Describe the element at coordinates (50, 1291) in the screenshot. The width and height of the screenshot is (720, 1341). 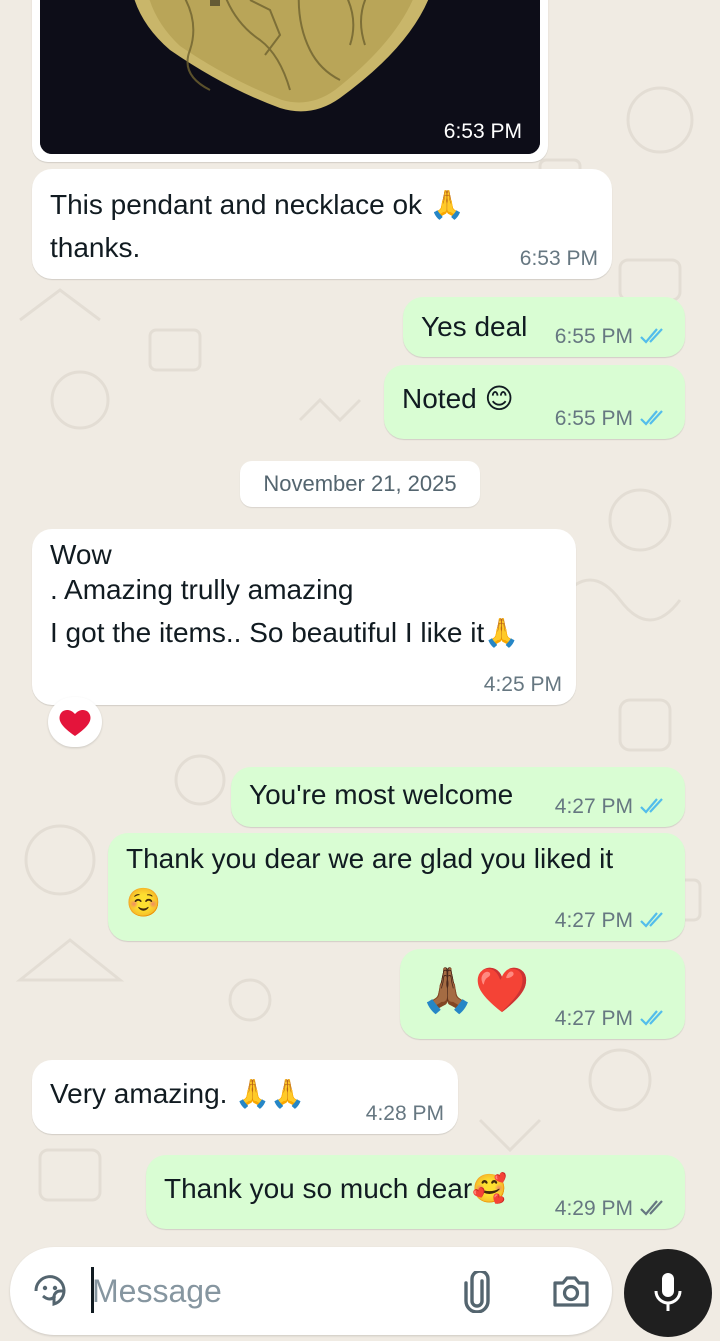
I see `sticker-icon` at that location.